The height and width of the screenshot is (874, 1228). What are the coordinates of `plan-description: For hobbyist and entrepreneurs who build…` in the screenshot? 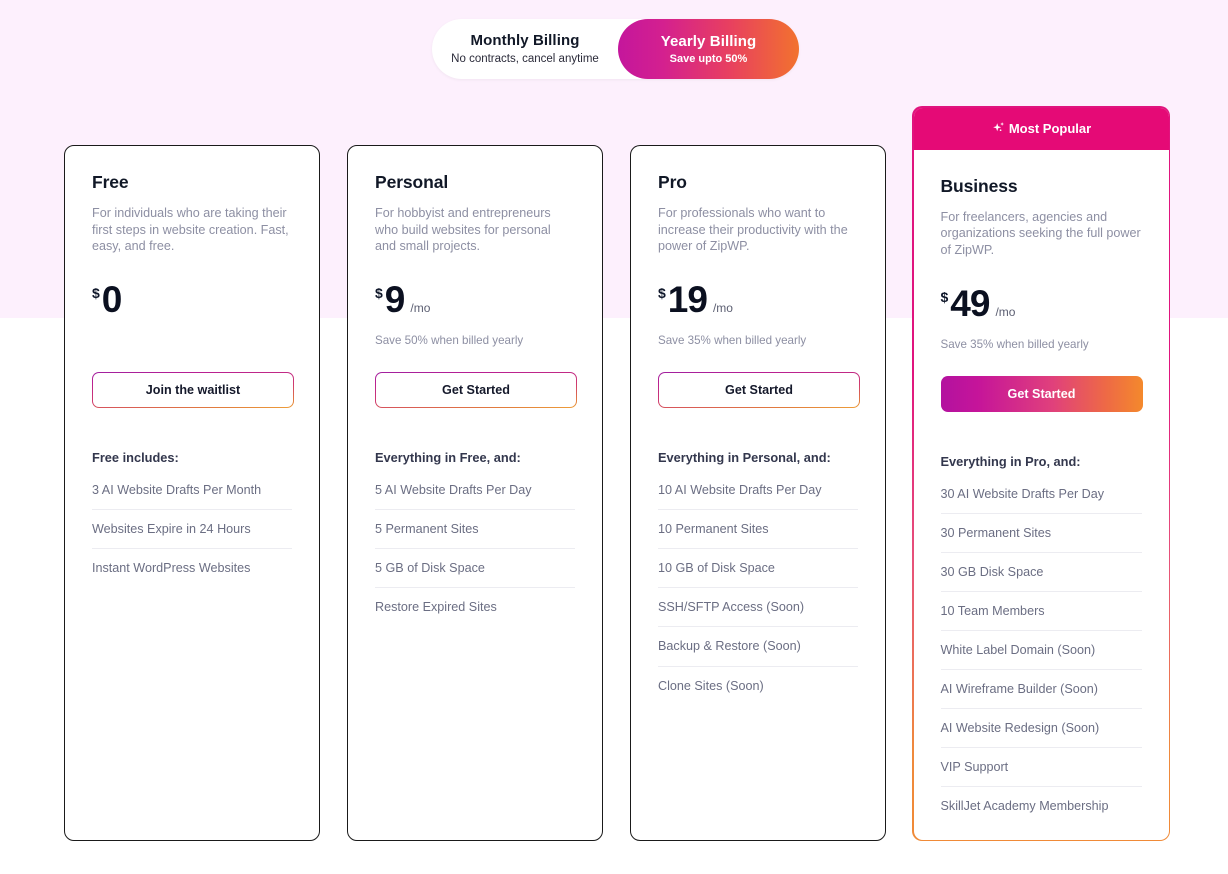 It's located at (463, 230).